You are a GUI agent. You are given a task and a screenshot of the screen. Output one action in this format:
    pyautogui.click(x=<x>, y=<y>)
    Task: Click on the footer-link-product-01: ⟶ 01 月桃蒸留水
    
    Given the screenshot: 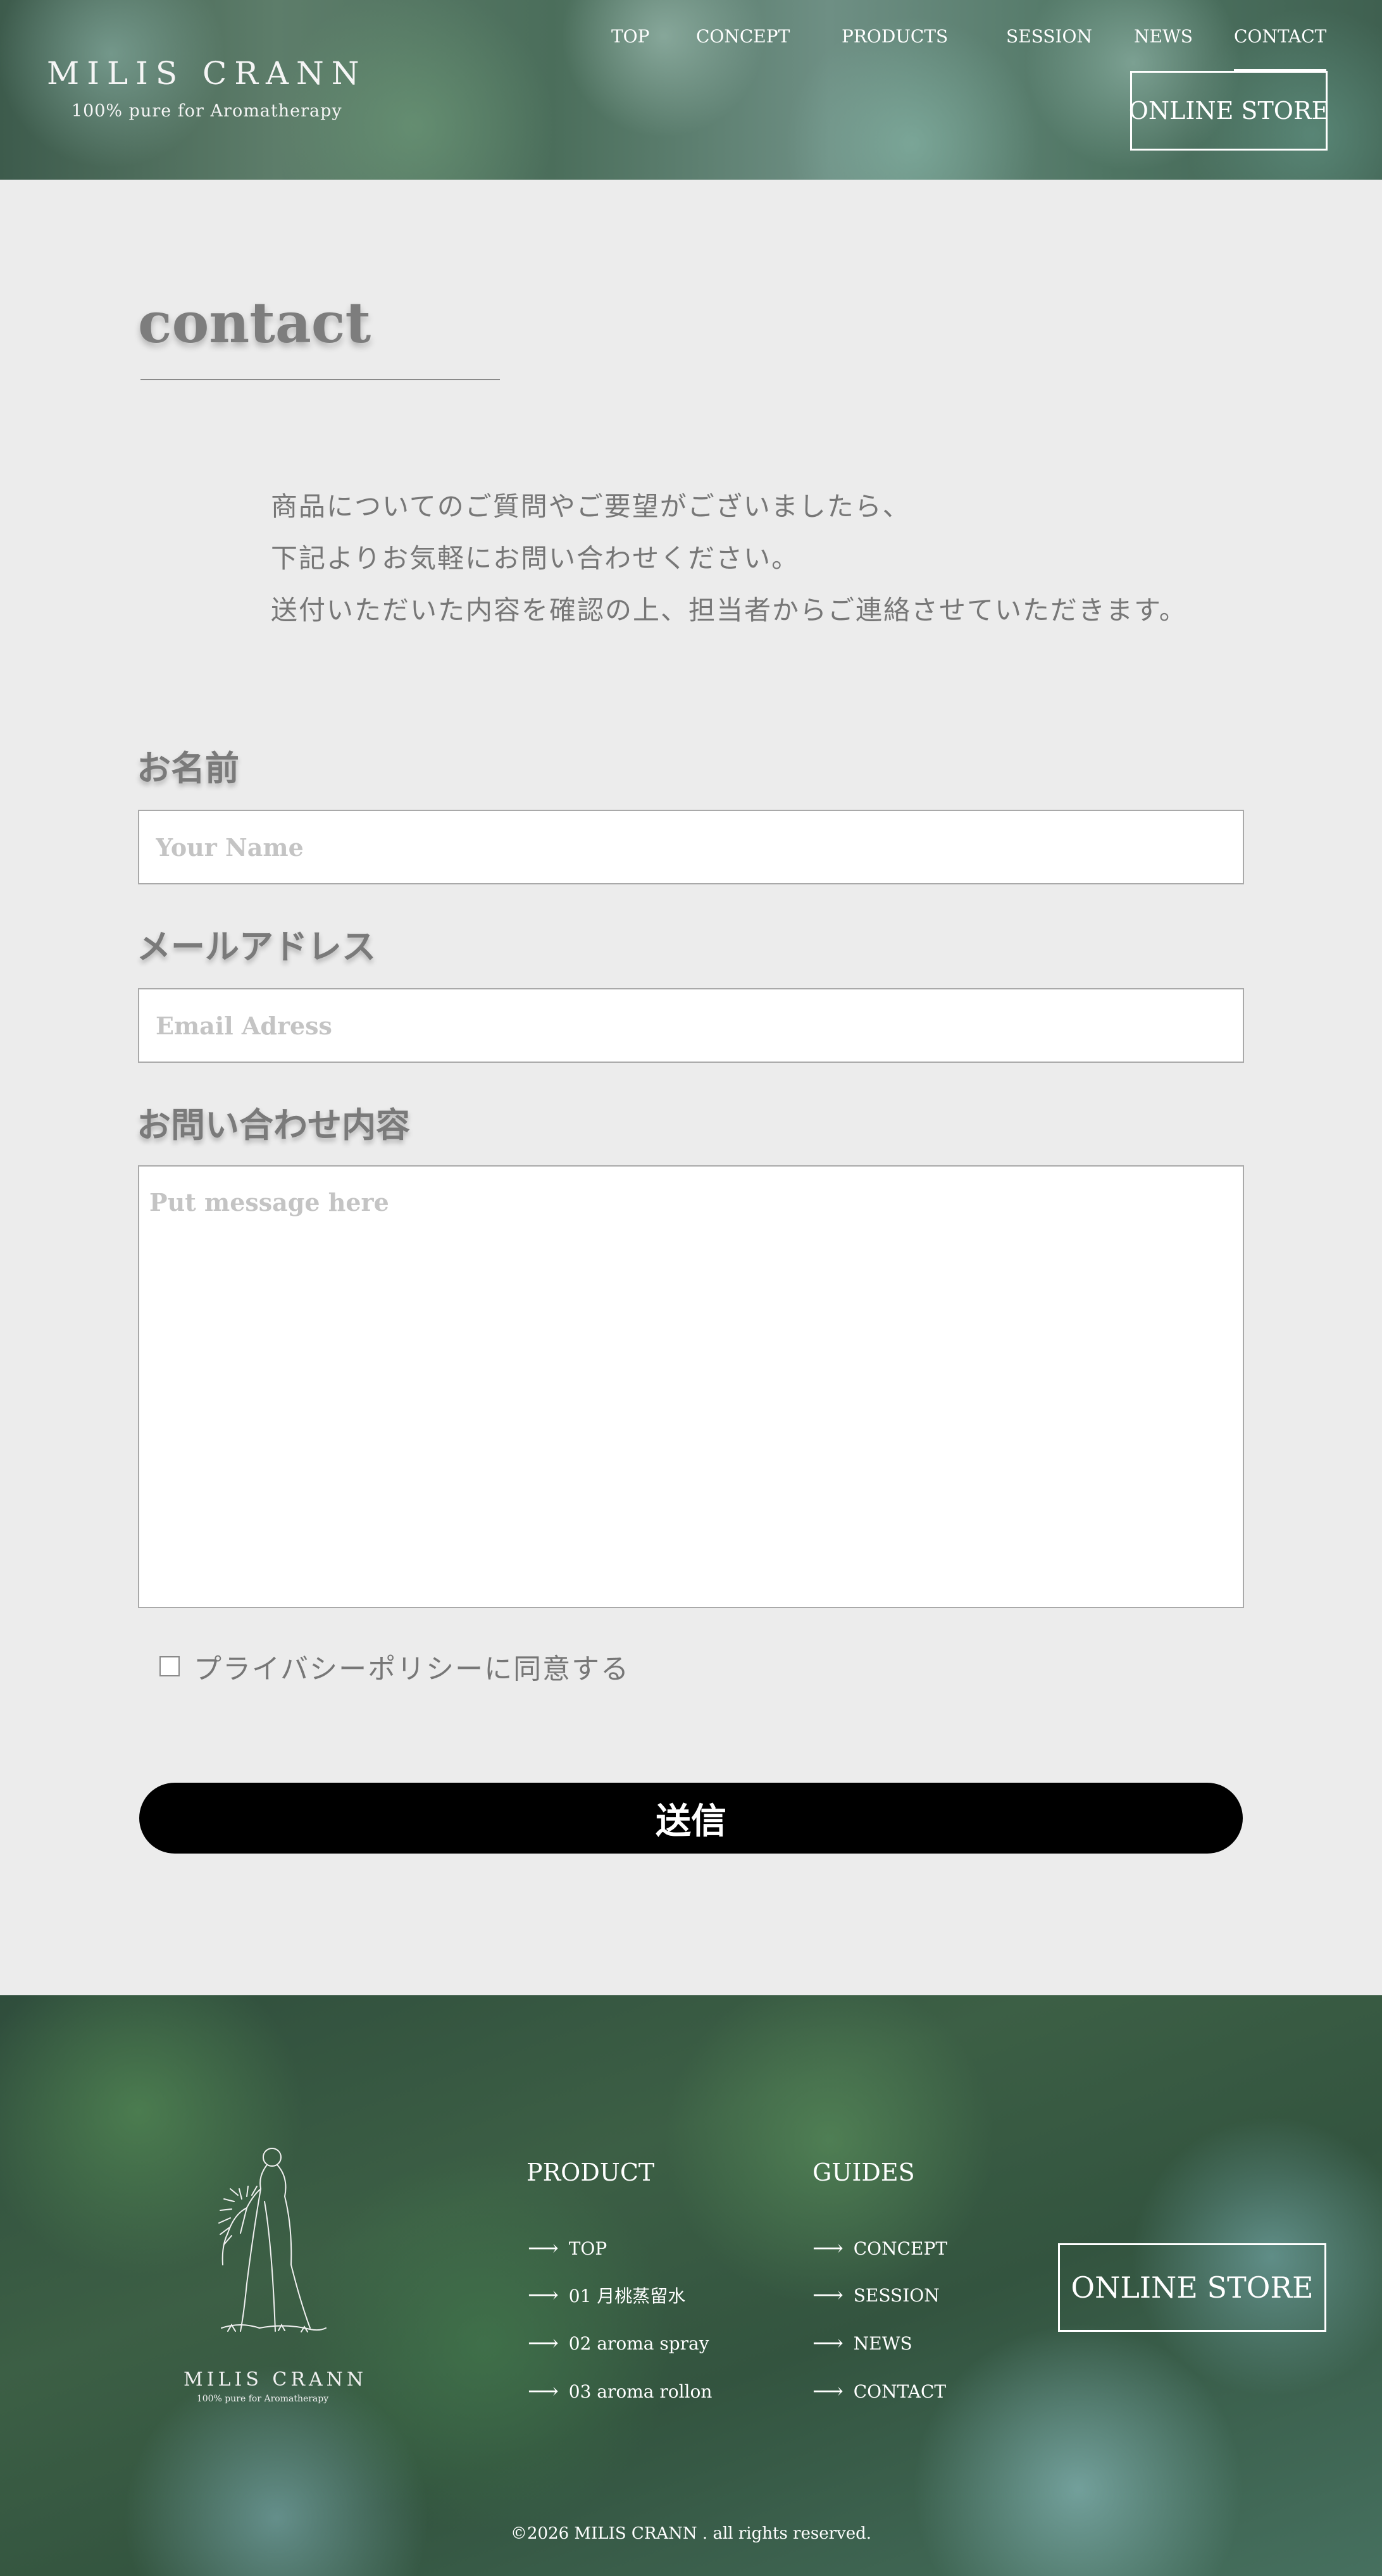 What is the action you would take?
    pyautogui.click(x=606, y=2295)
    